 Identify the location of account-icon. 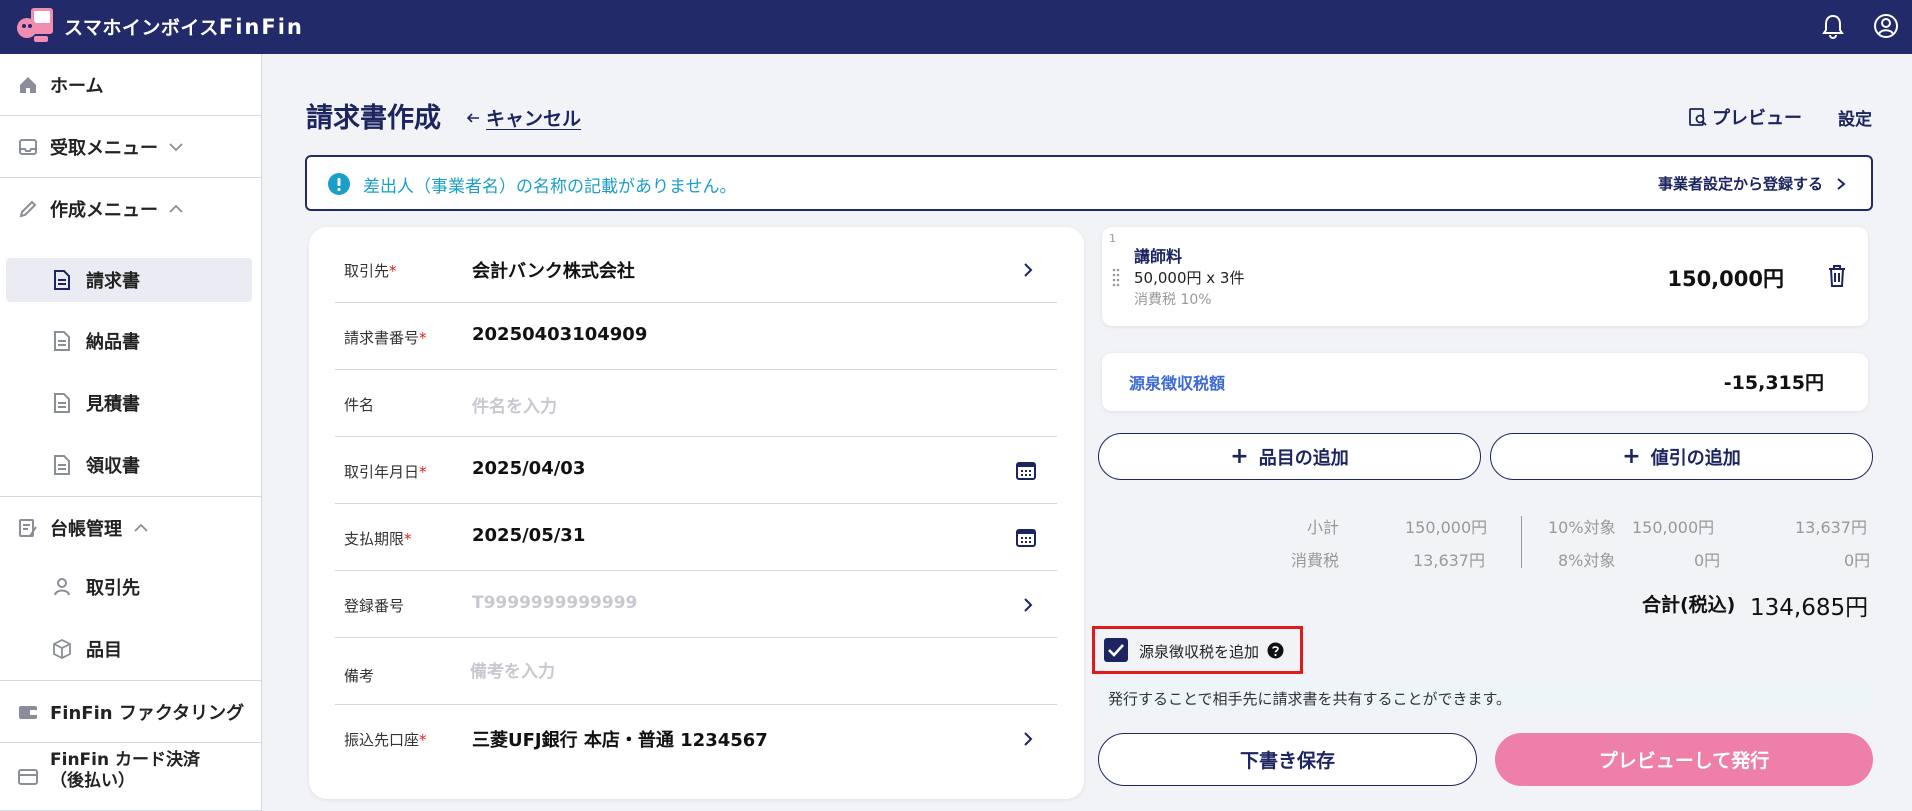
(1886, 26).